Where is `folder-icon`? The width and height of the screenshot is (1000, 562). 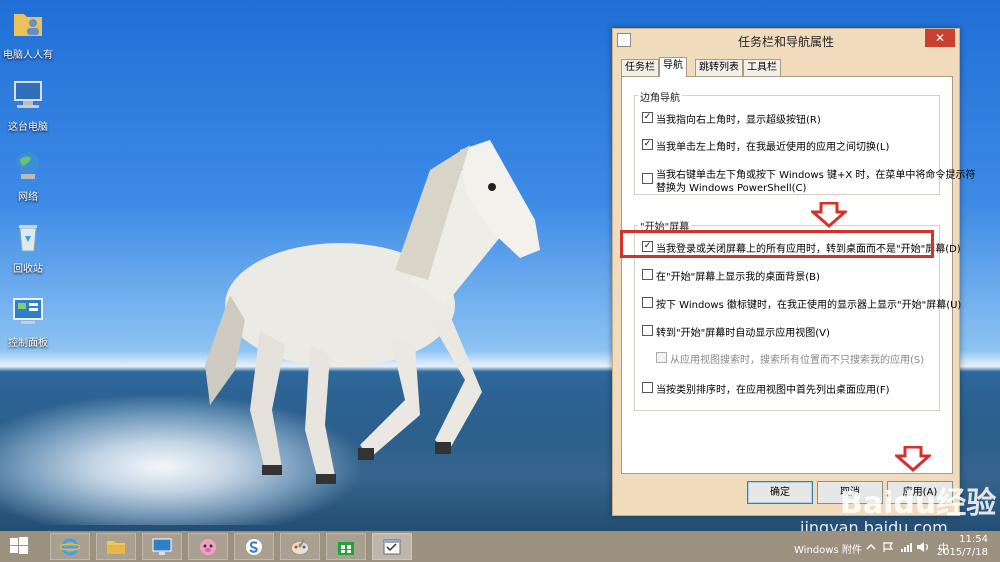
folder-icon is located at coordinates (116, 547).